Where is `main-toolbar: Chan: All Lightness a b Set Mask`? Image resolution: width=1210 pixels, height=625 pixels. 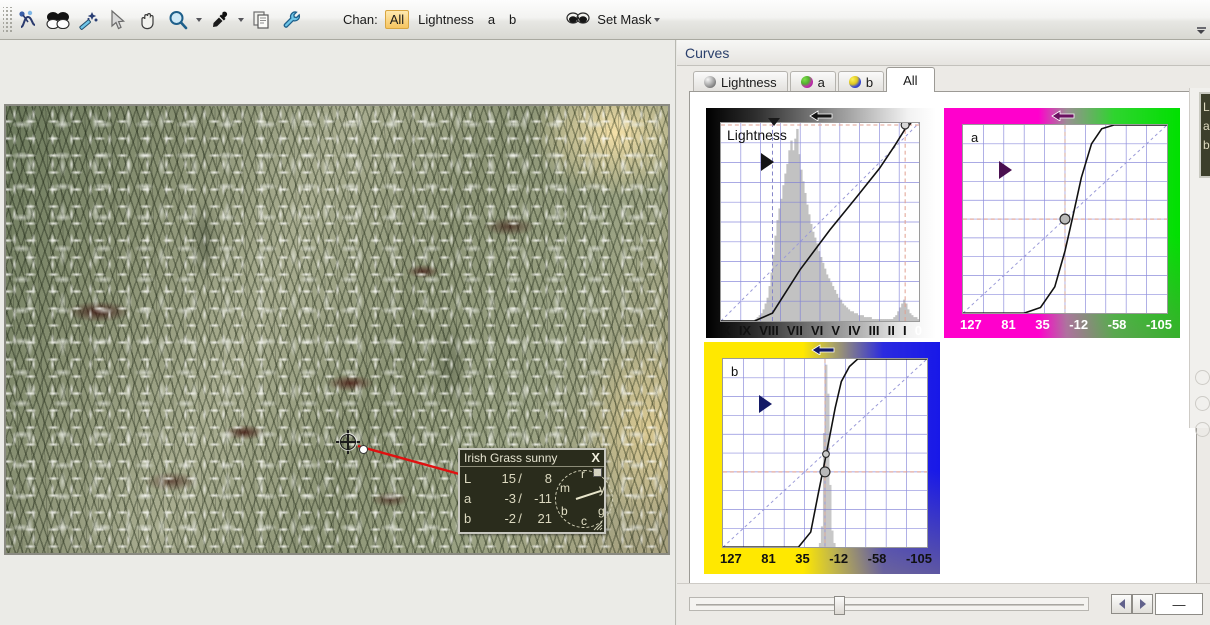 main-toolbar: Chan: All Lightness a b Set Mask is located at coordinates (605, 20).